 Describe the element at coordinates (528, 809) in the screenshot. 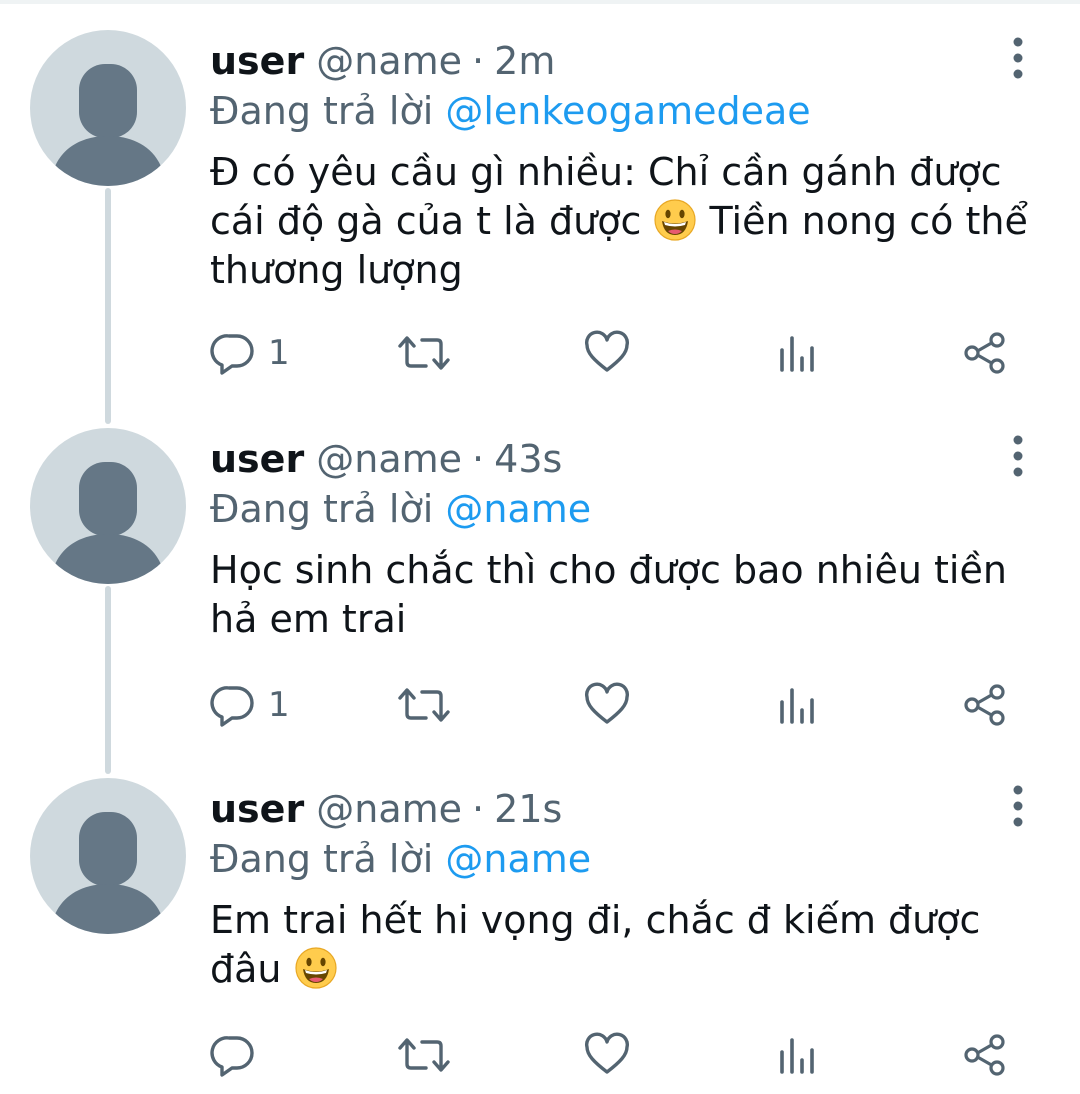

I see `tweet-time: 21s` at that location.